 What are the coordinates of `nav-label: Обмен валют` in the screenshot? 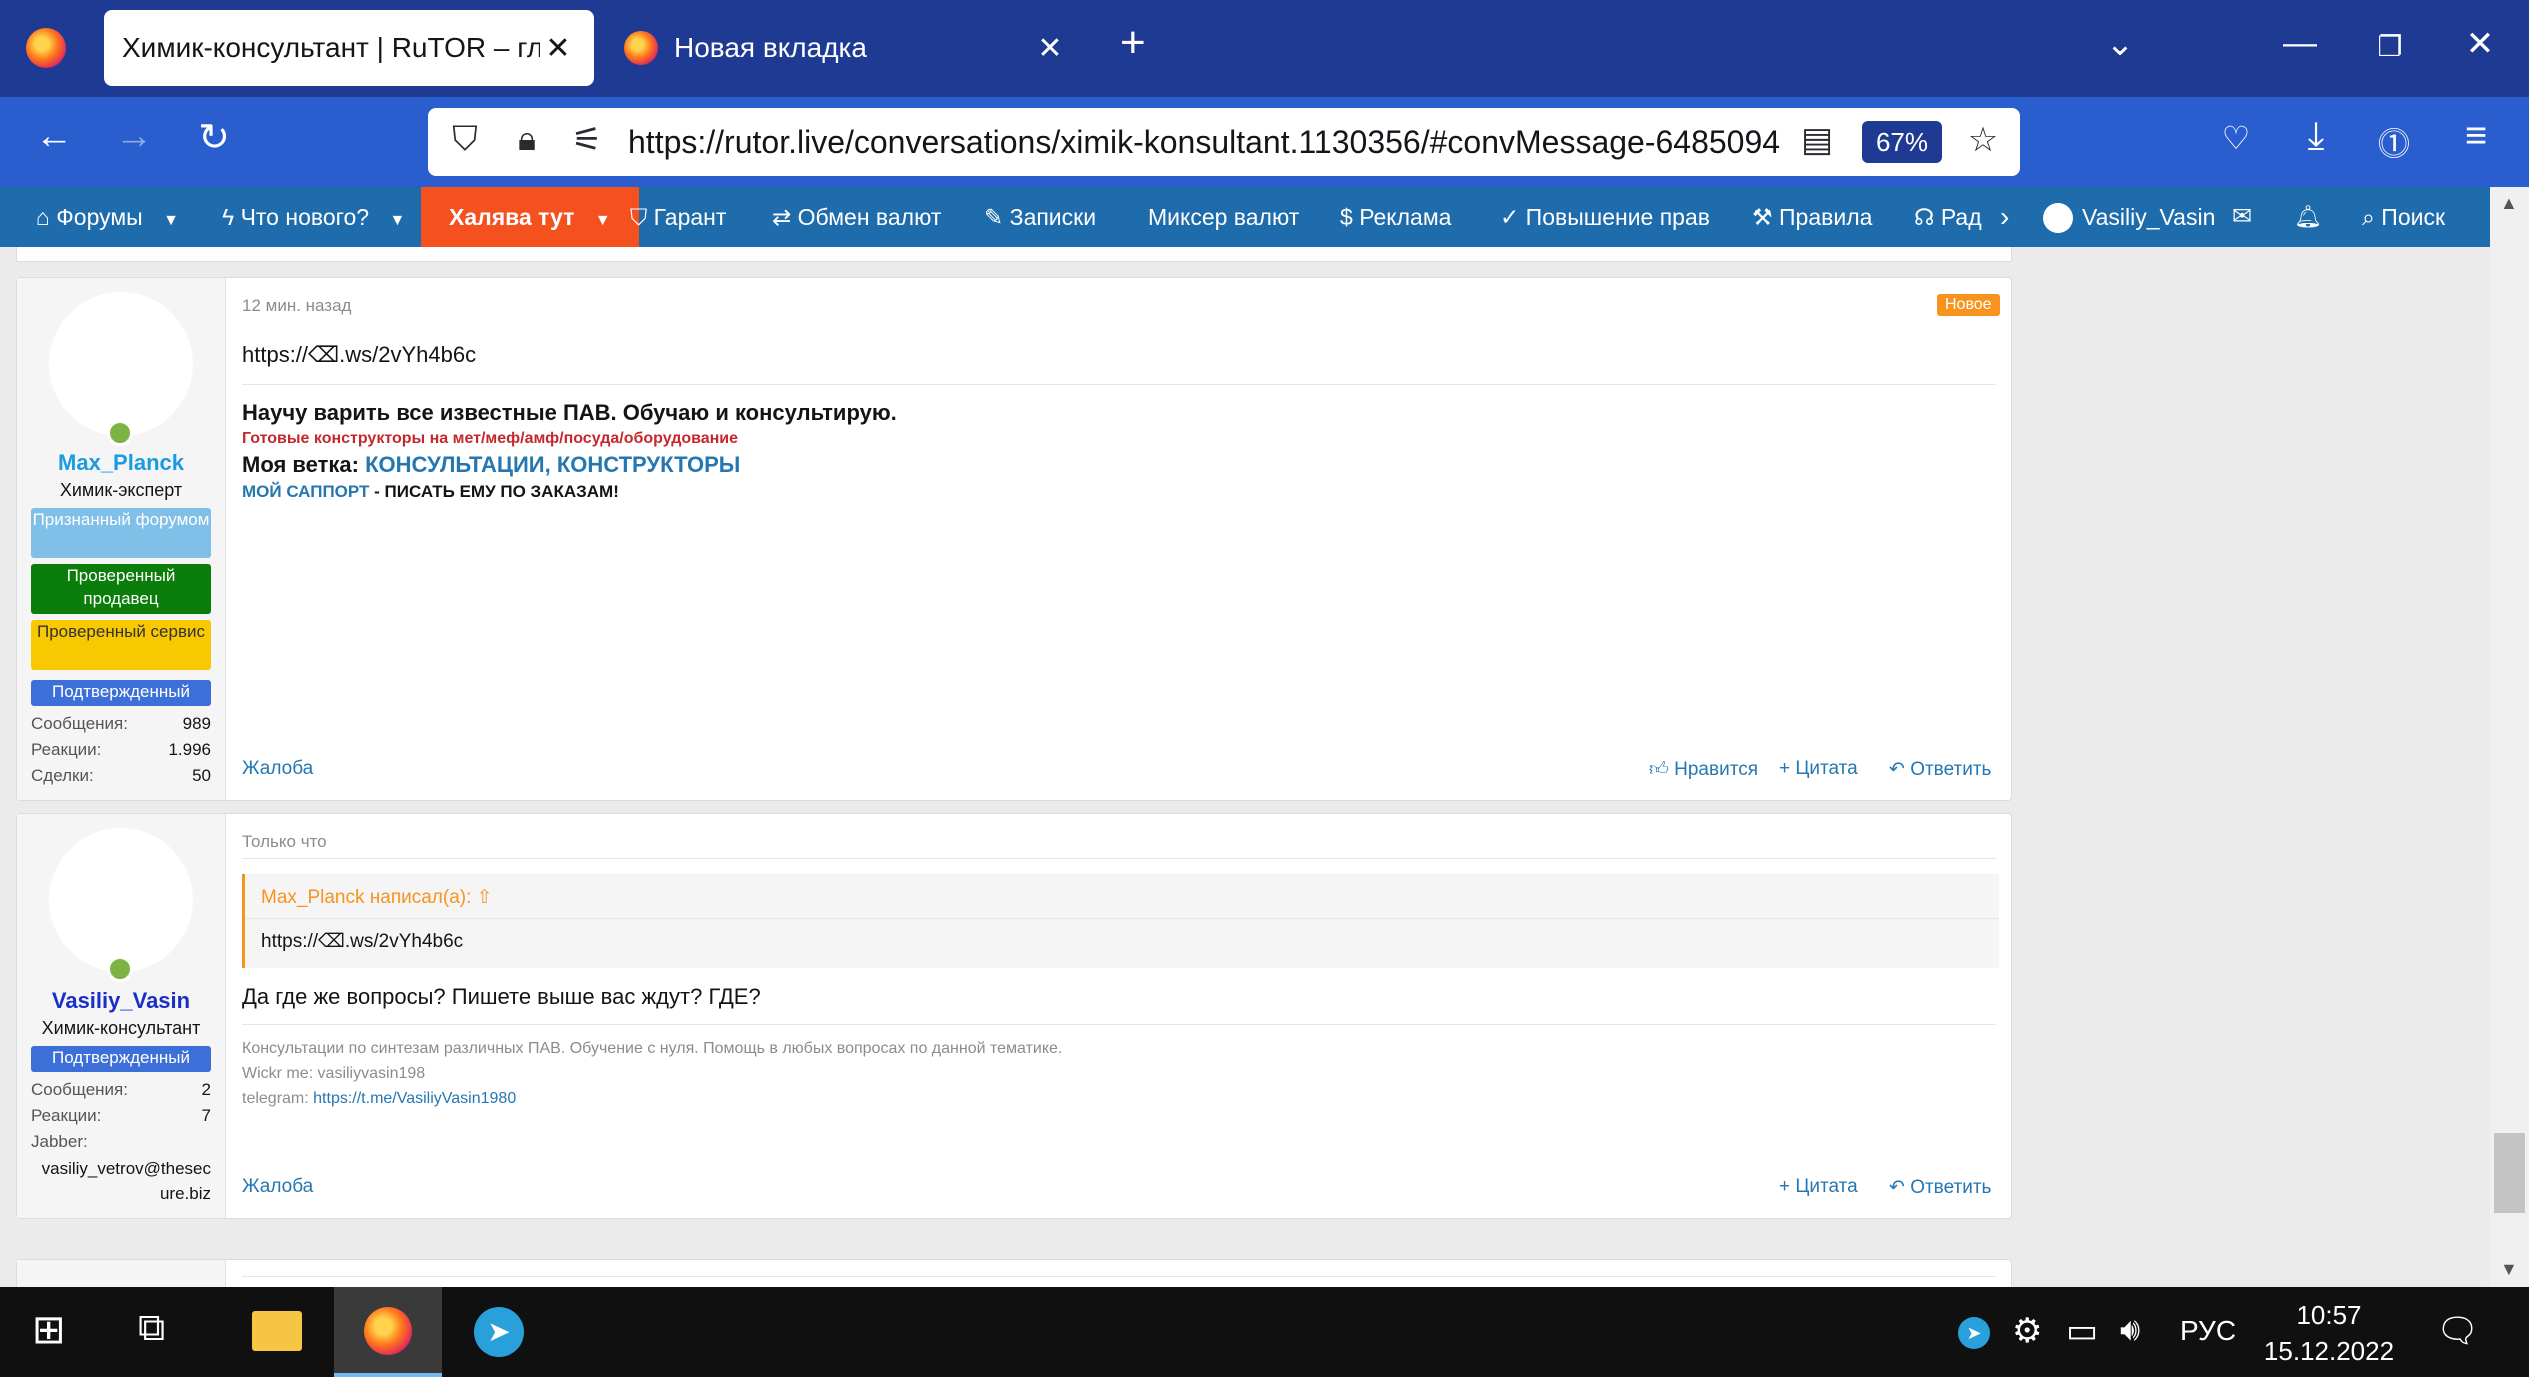 It's located at (869, 217).